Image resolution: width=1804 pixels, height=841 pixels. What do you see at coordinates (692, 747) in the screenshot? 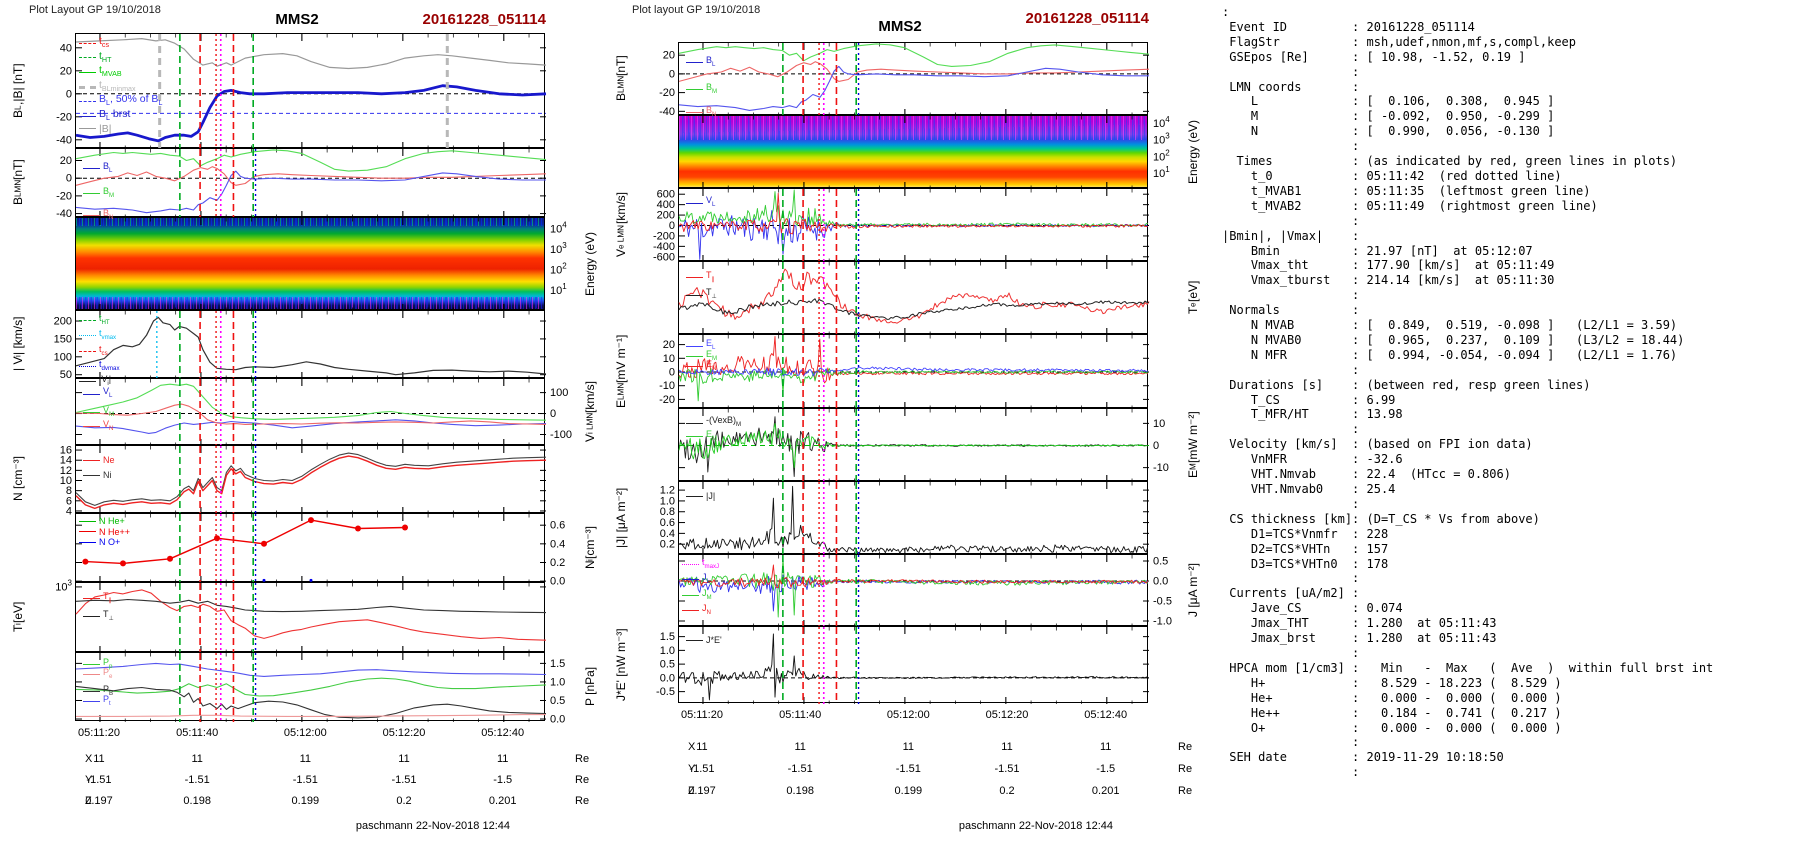
I see `position-row-label: X` at bounding box center [692, 747].